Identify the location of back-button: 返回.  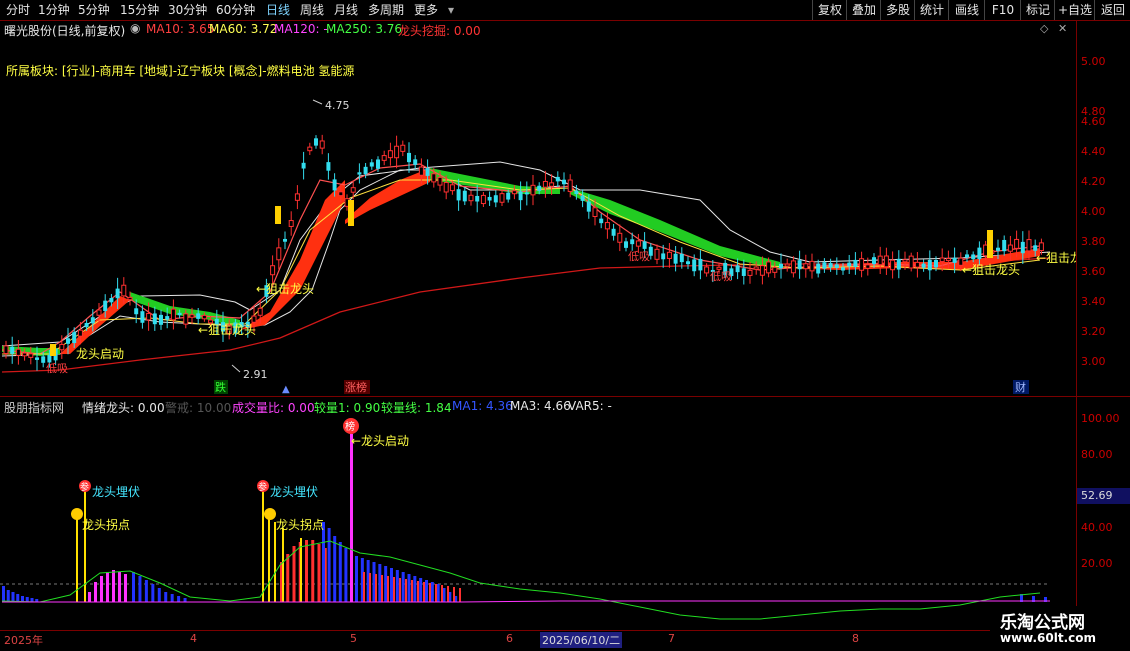
(1112, 10).